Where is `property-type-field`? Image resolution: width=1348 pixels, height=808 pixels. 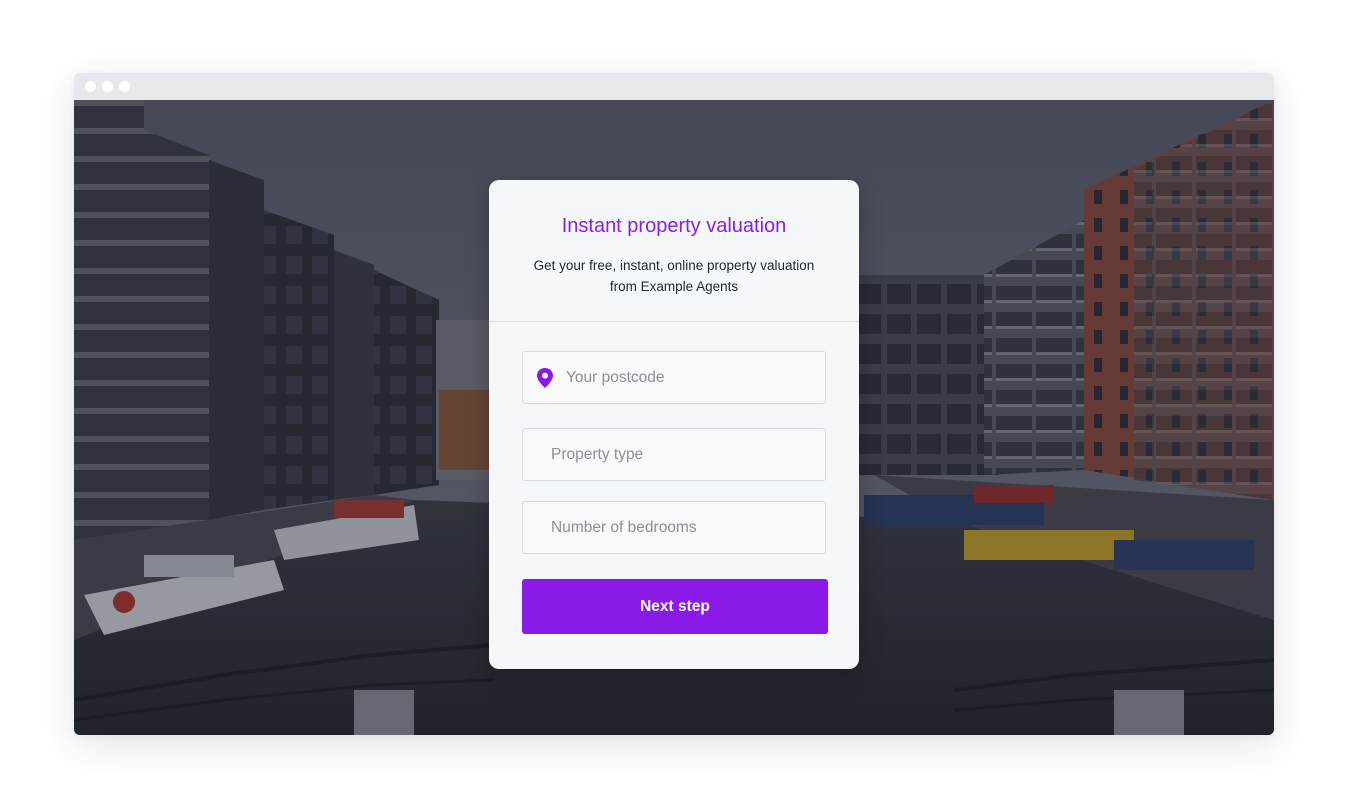
property-type-field is located at coordinates (674, 454).